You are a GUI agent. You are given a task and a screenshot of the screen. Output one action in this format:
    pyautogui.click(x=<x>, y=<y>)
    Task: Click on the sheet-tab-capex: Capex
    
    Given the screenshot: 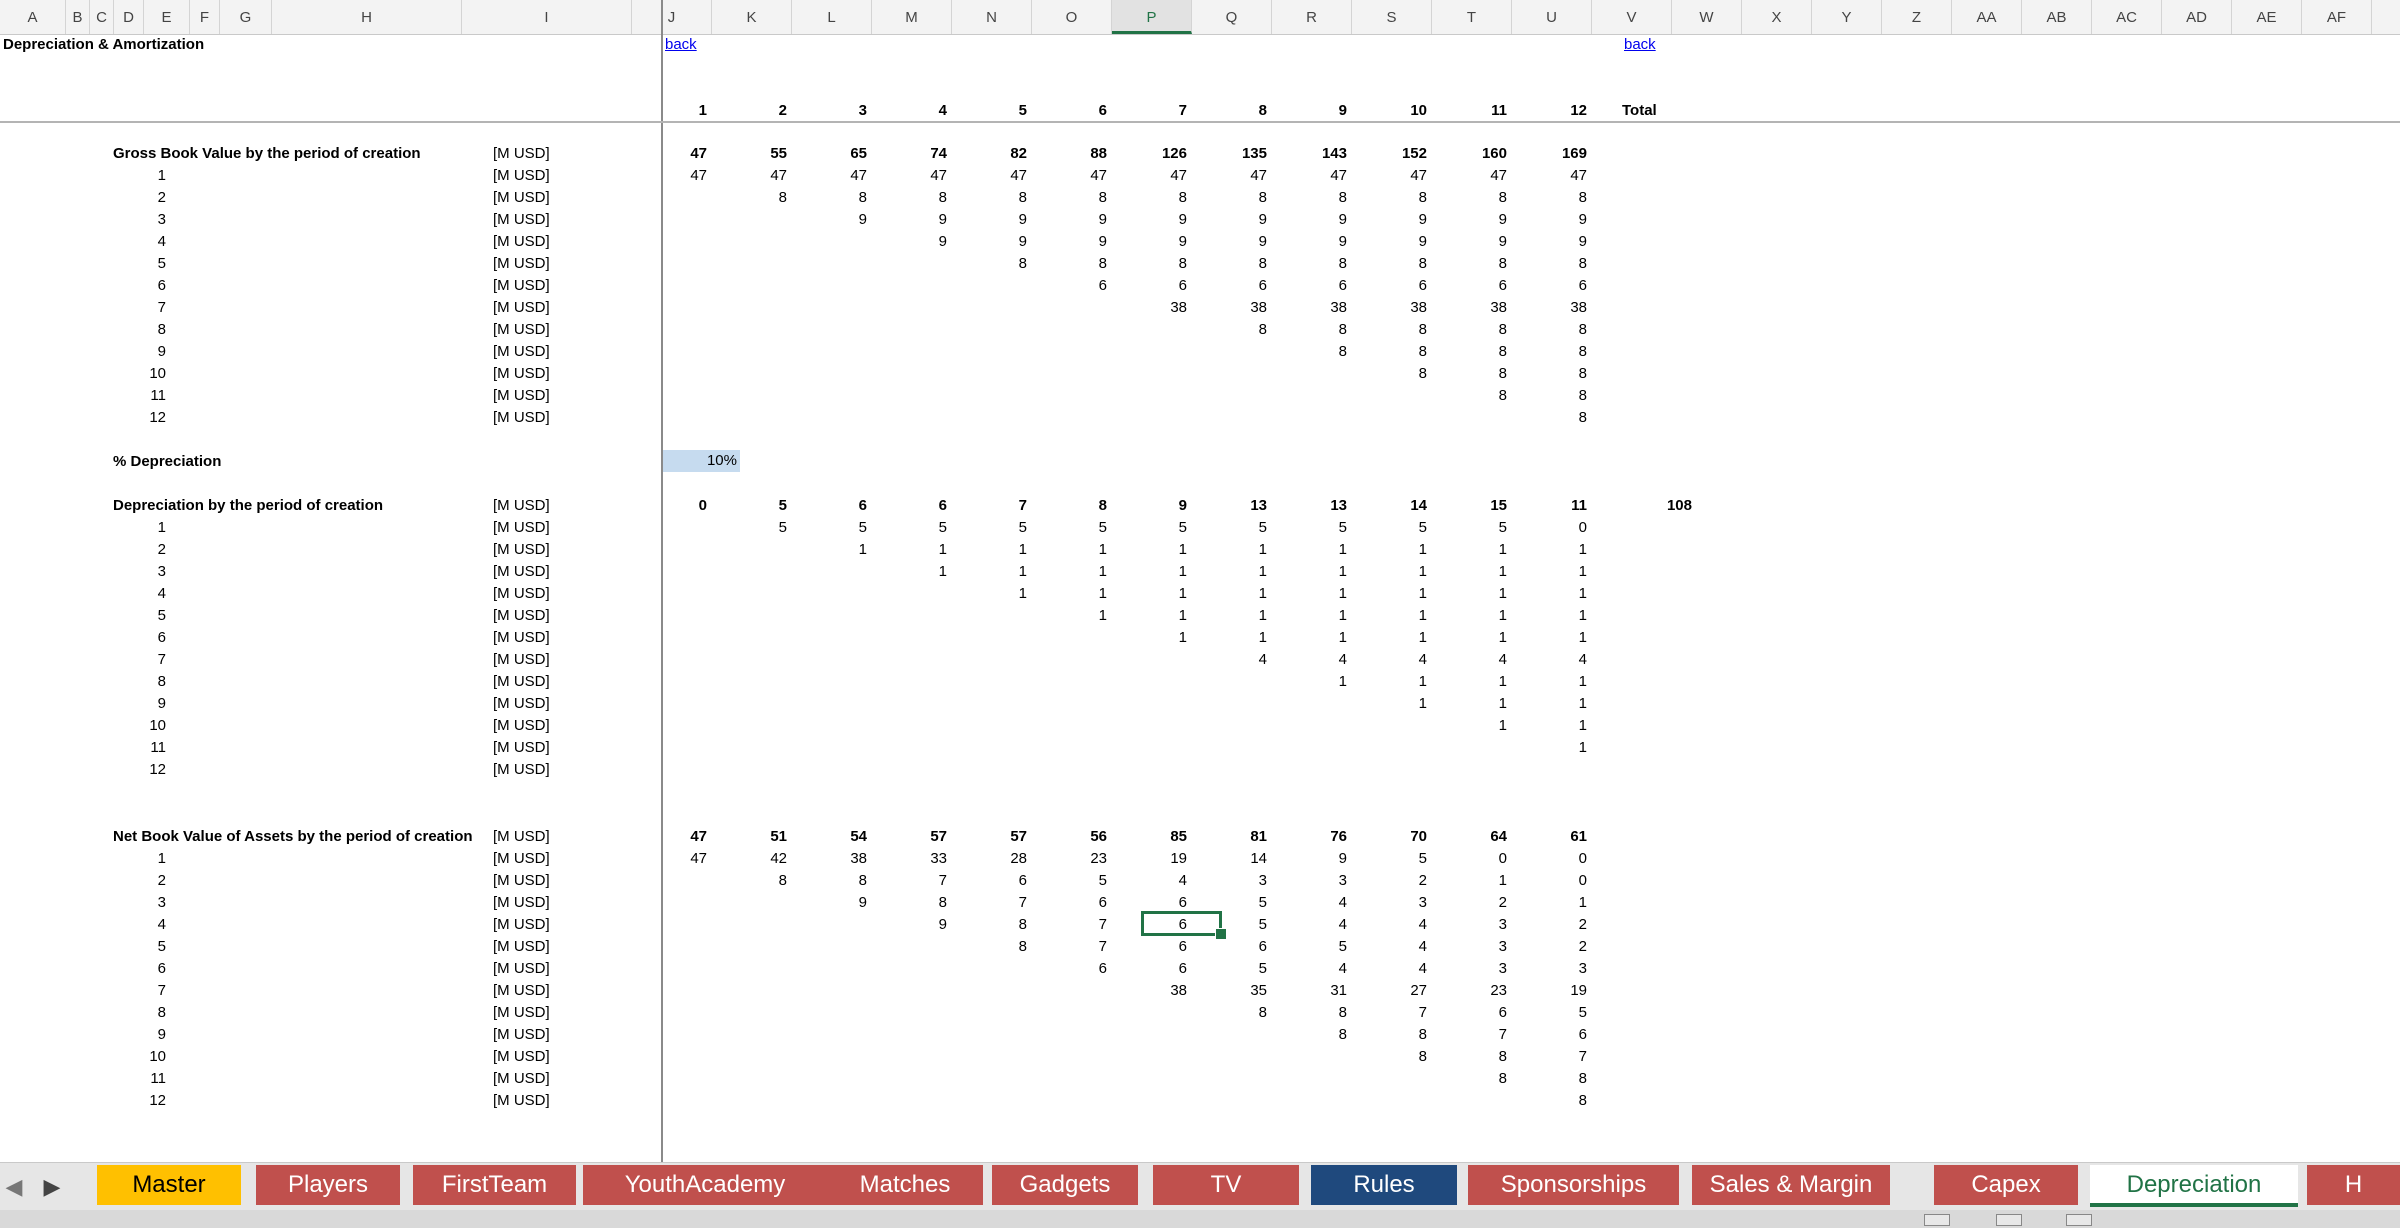 What is the action you would take?
    pyautogui.click(x=2006, y=1185)
    